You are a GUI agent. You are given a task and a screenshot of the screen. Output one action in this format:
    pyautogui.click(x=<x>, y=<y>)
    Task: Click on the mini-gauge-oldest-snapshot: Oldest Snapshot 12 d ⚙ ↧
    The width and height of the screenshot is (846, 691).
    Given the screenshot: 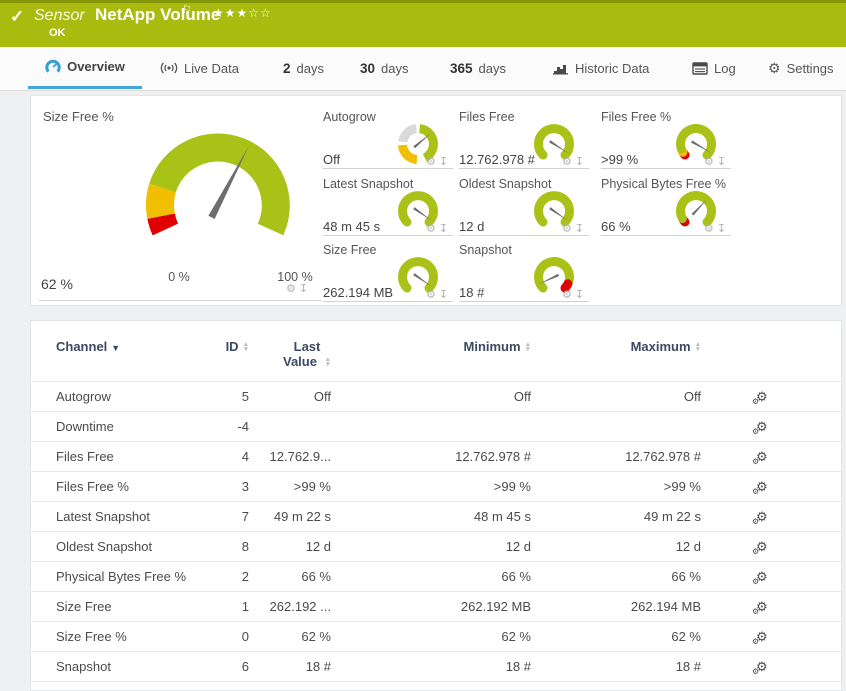 What is the action you would take?
    pyautogui.click(x=524, y=206)
    